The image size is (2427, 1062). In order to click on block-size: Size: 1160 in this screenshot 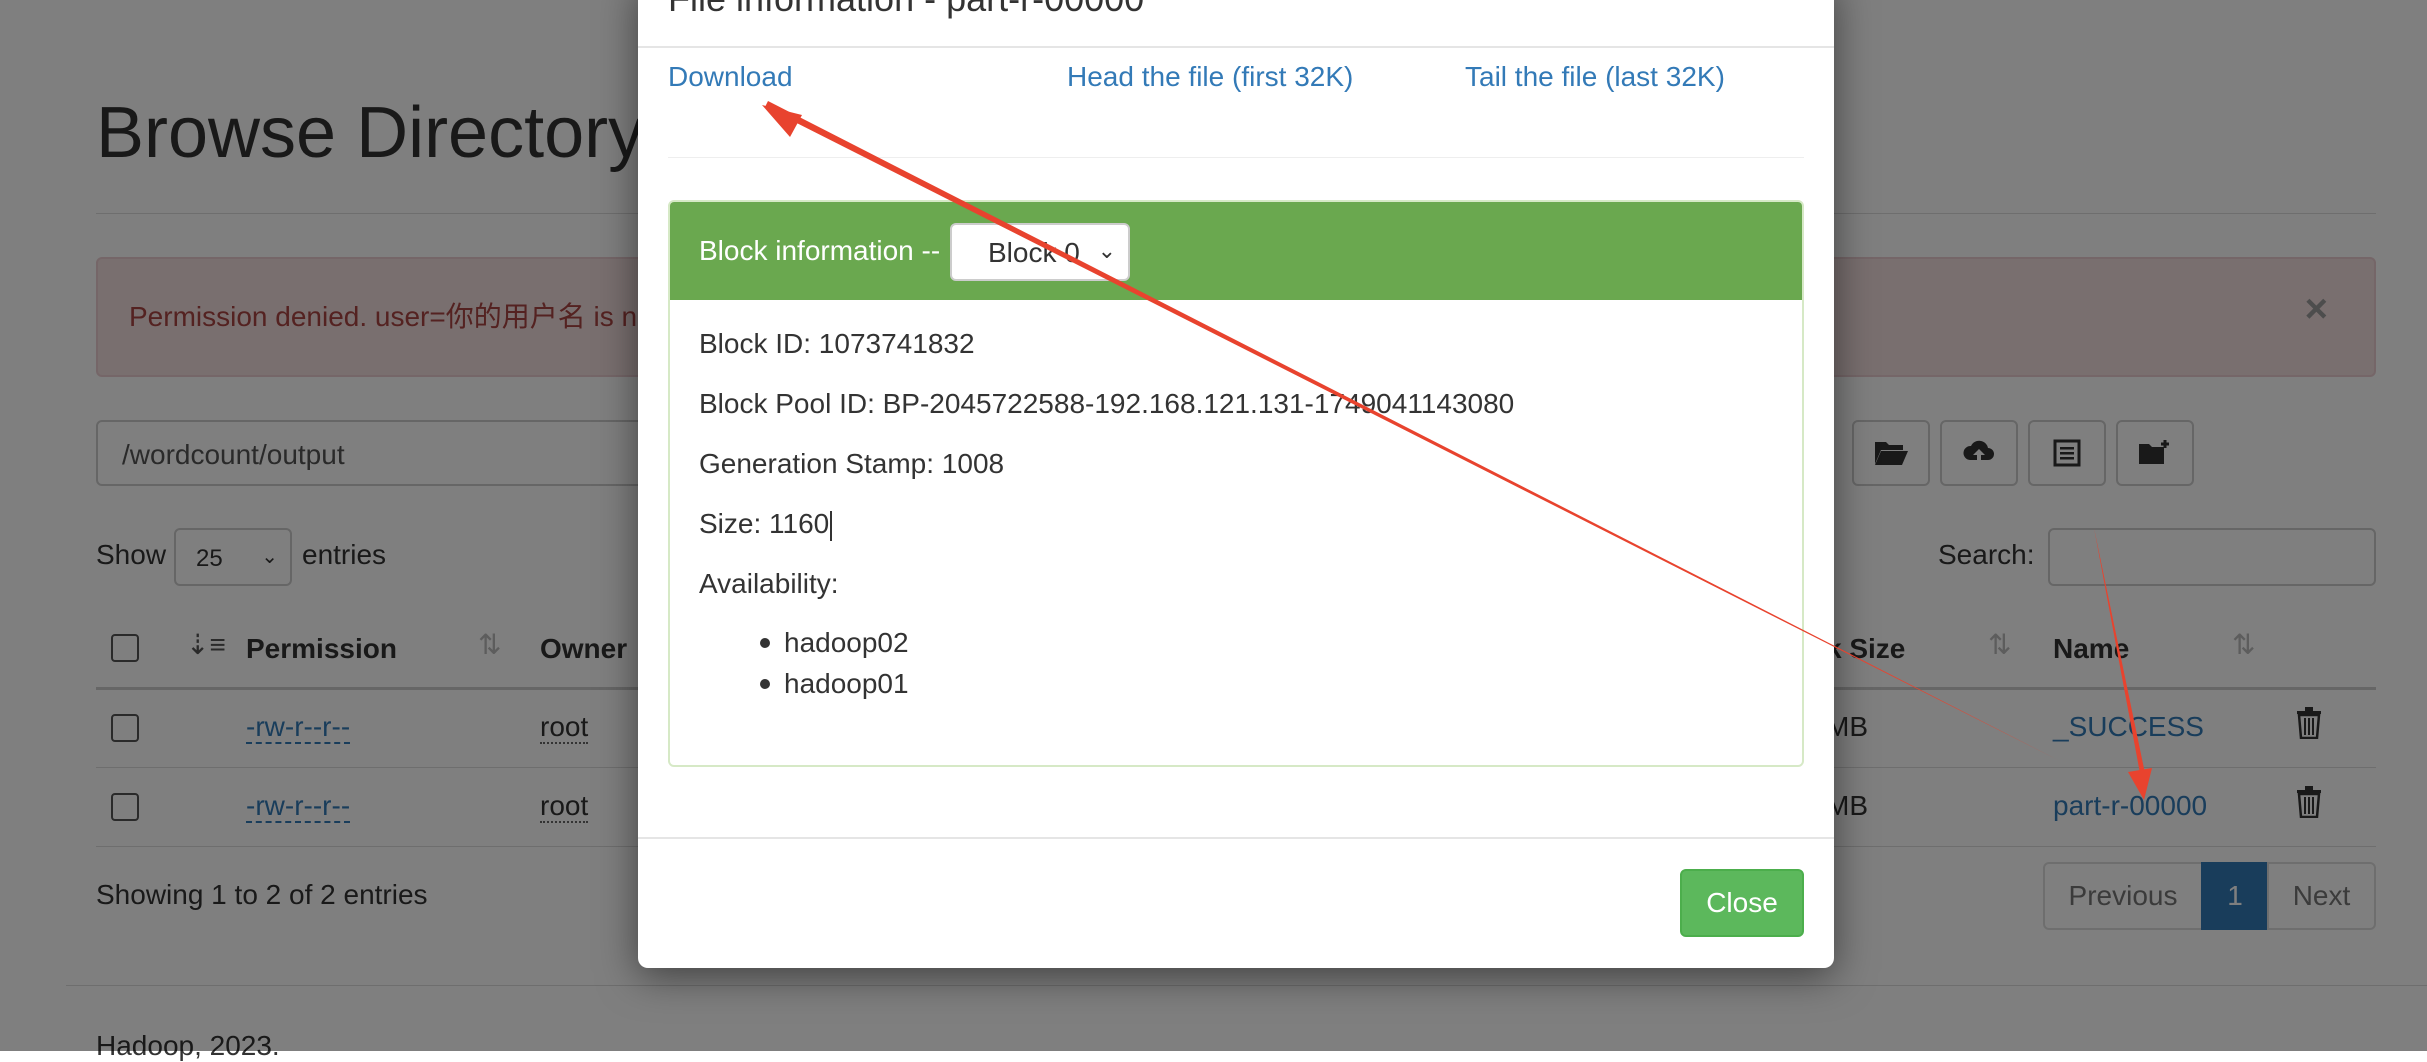, I will do `click(764, 523)`.